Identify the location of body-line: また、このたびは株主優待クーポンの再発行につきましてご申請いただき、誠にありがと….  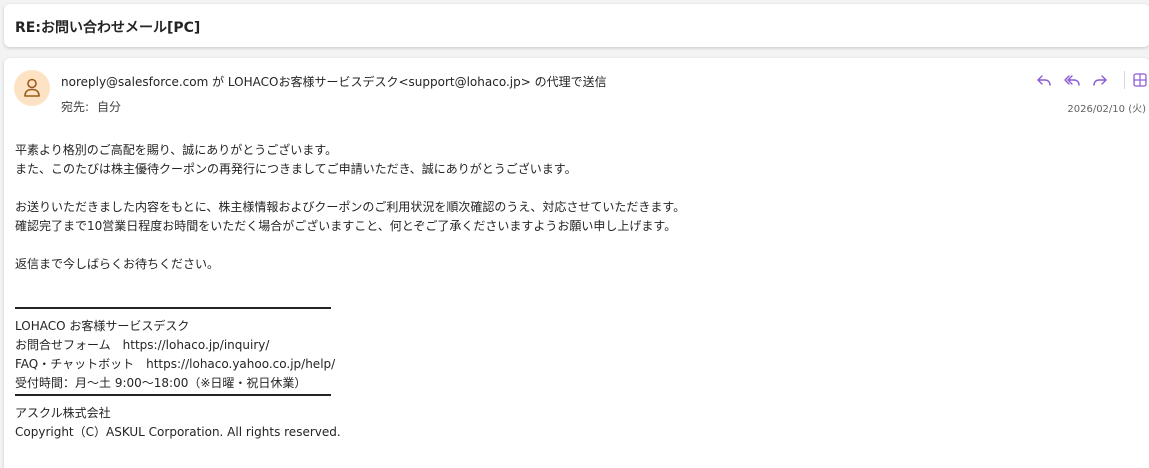
(296, 169).